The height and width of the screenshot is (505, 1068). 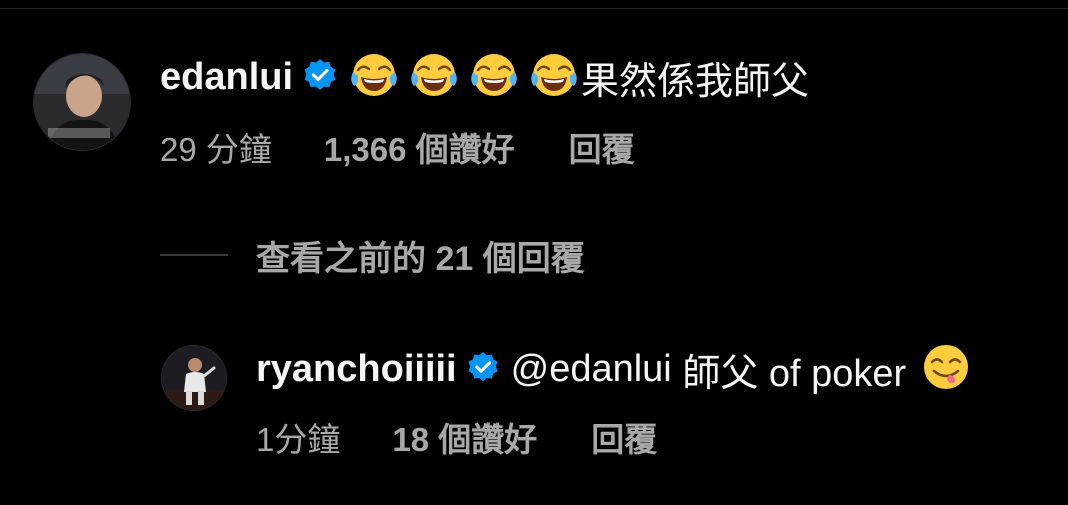 What do you see at coordinates (419, 147) in the screenshot?
I see `like-count: 1,366 個讚好` at bounding box center [419, 147].